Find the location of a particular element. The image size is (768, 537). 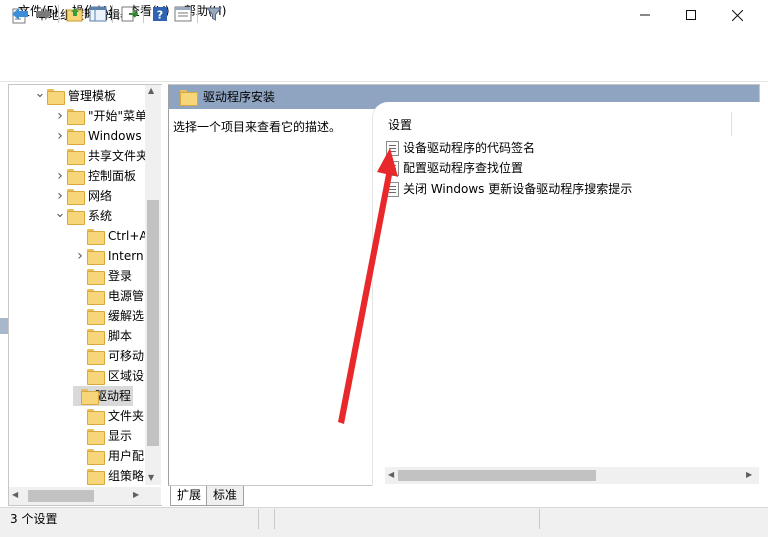

menu-bar is located at coordinates (384, 43).